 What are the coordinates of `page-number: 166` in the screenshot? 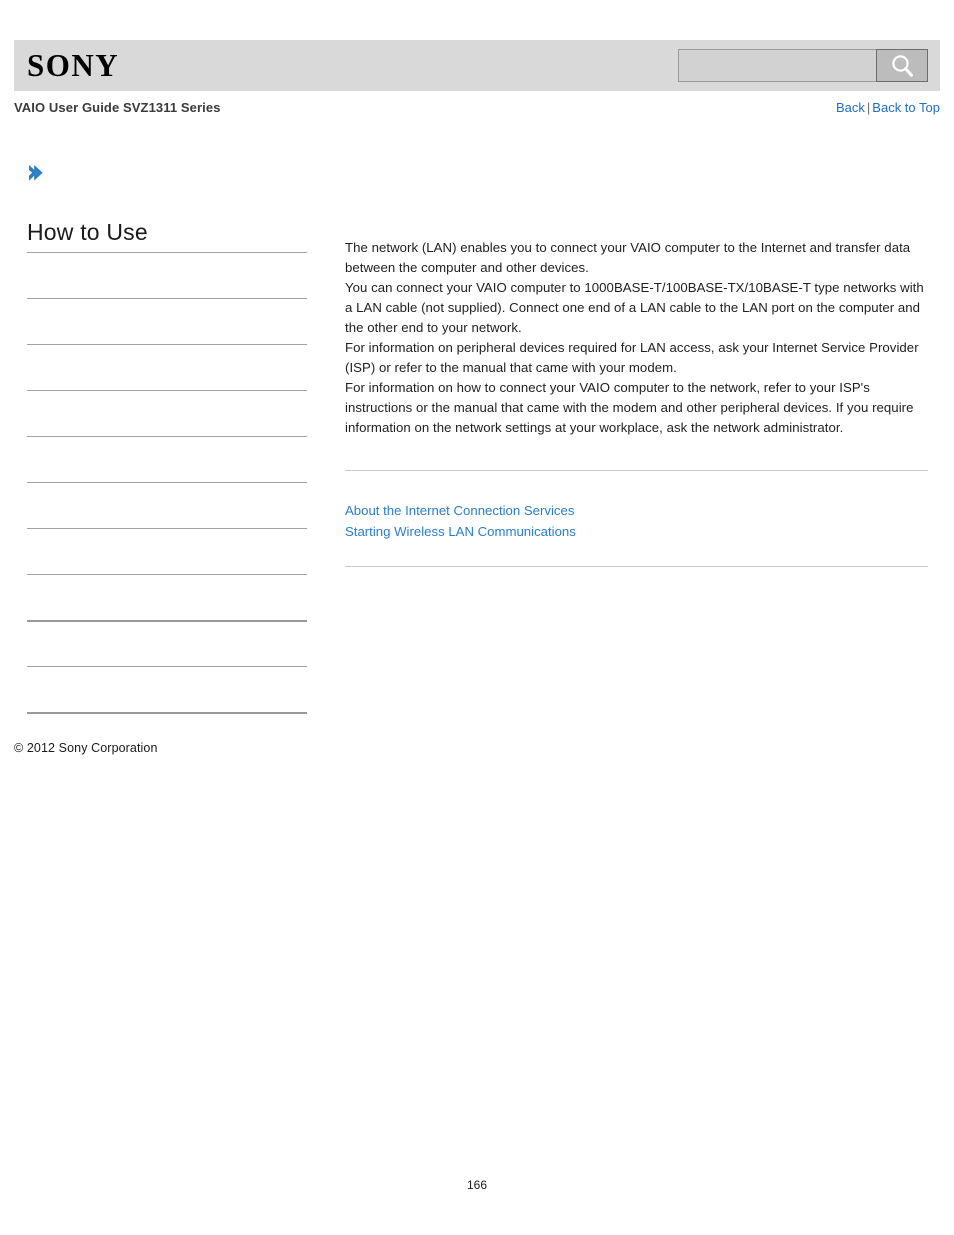 It's located at (477, 1185).